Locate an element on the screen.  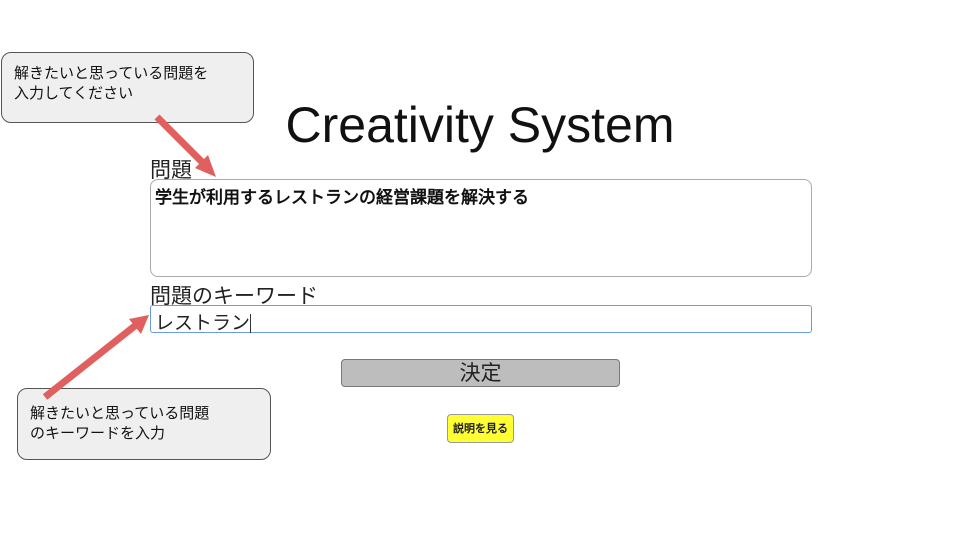
arrow-icon-keyword is located at coordinates (95, 357).